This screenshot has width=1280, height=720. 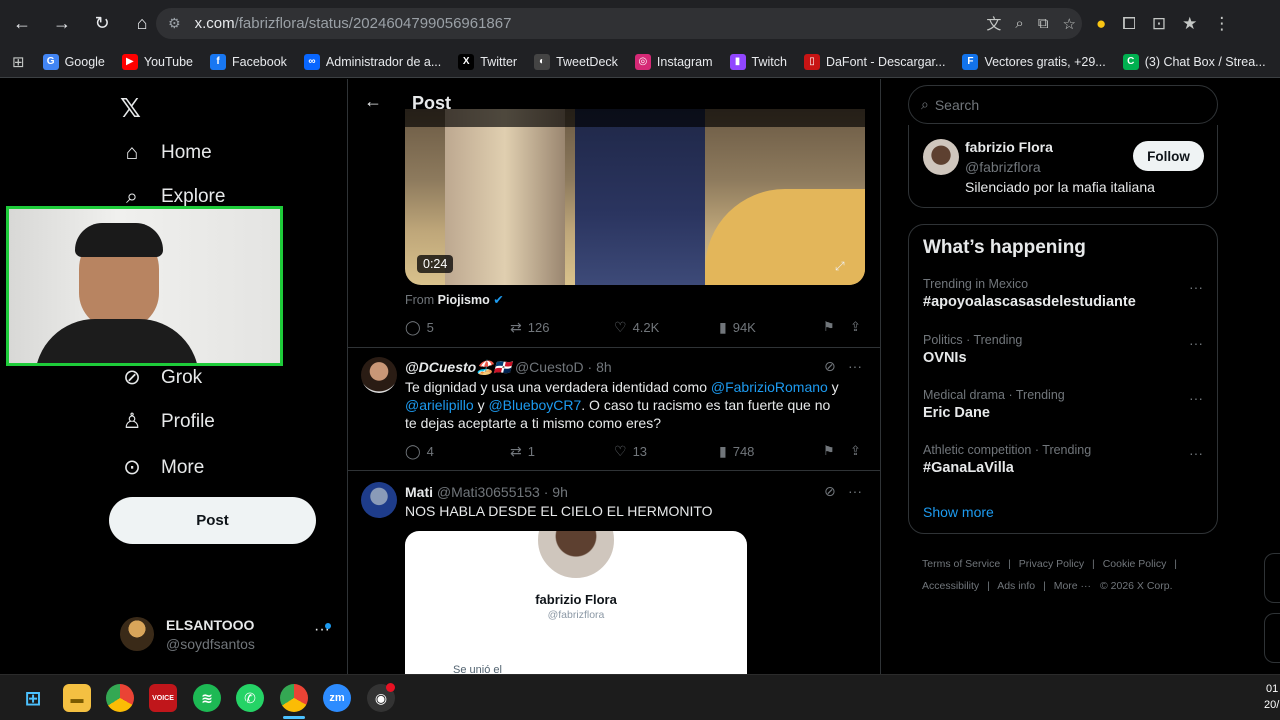 I want to click on profile-card-name: fabrizio Flora, so click(x=1009, y=147).